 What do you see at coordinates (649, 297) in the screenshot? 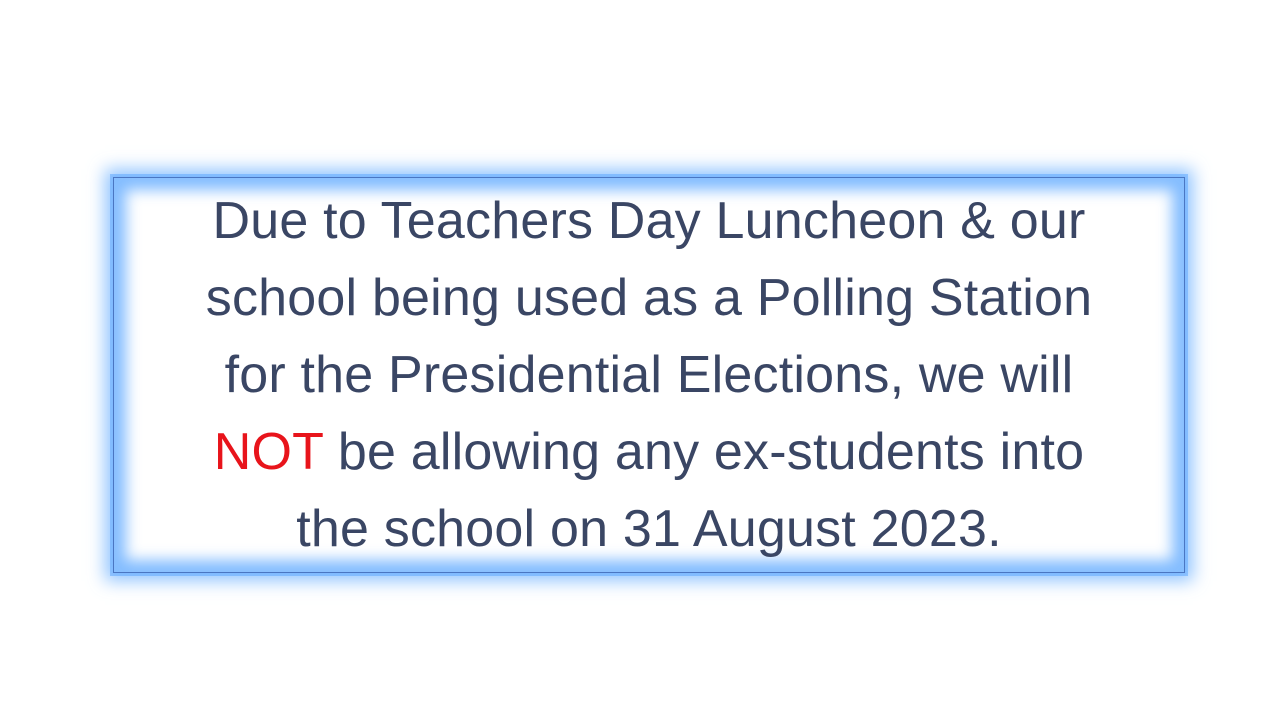
I see `notice-line-2: school being used as a Polling Station` at bounding box center [649, 297].